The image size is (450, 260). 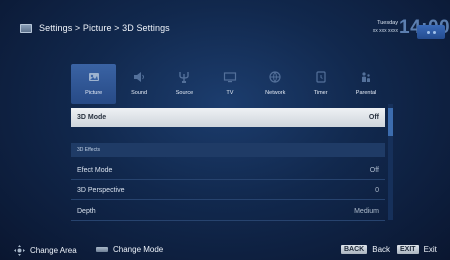 I want to click on signal-badge-icon, so click(x=431, y=32).